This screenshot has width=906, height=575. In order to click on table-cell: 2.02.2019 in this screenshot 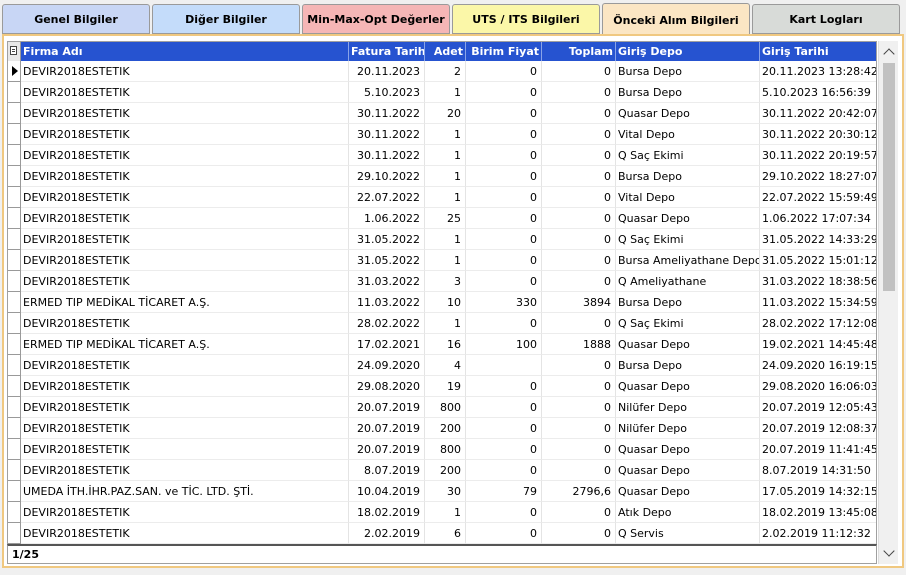, I will do `click(387, 533)`.